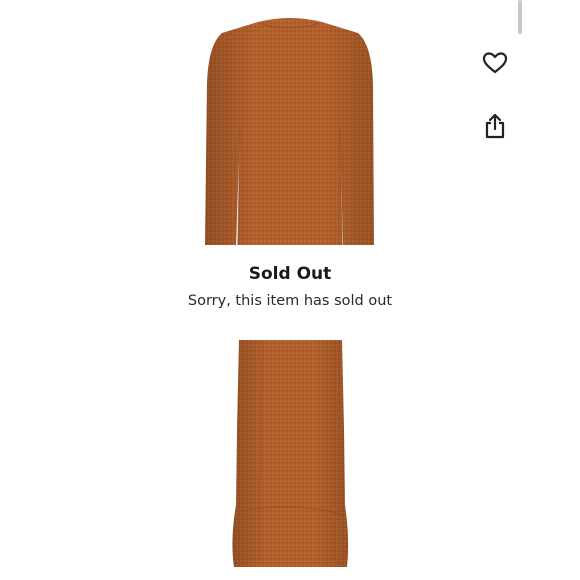 The width and height of the screenshot is (580, 580). Describe the element at coordinates (290, 301) in the screenshot. I see `sold-out-message: Sorry, this item has sold out` at that location.